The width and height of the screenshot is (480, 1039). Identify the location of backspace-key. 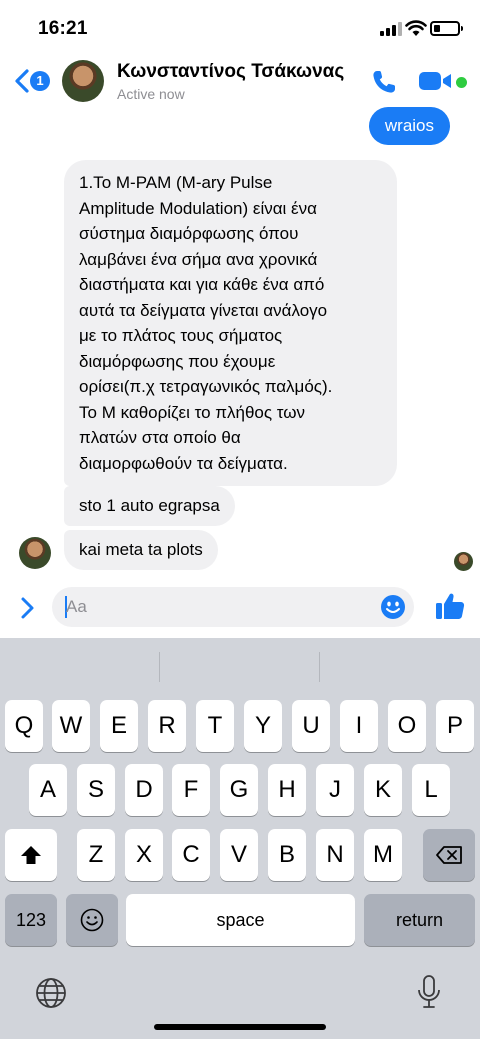
(449, 855).